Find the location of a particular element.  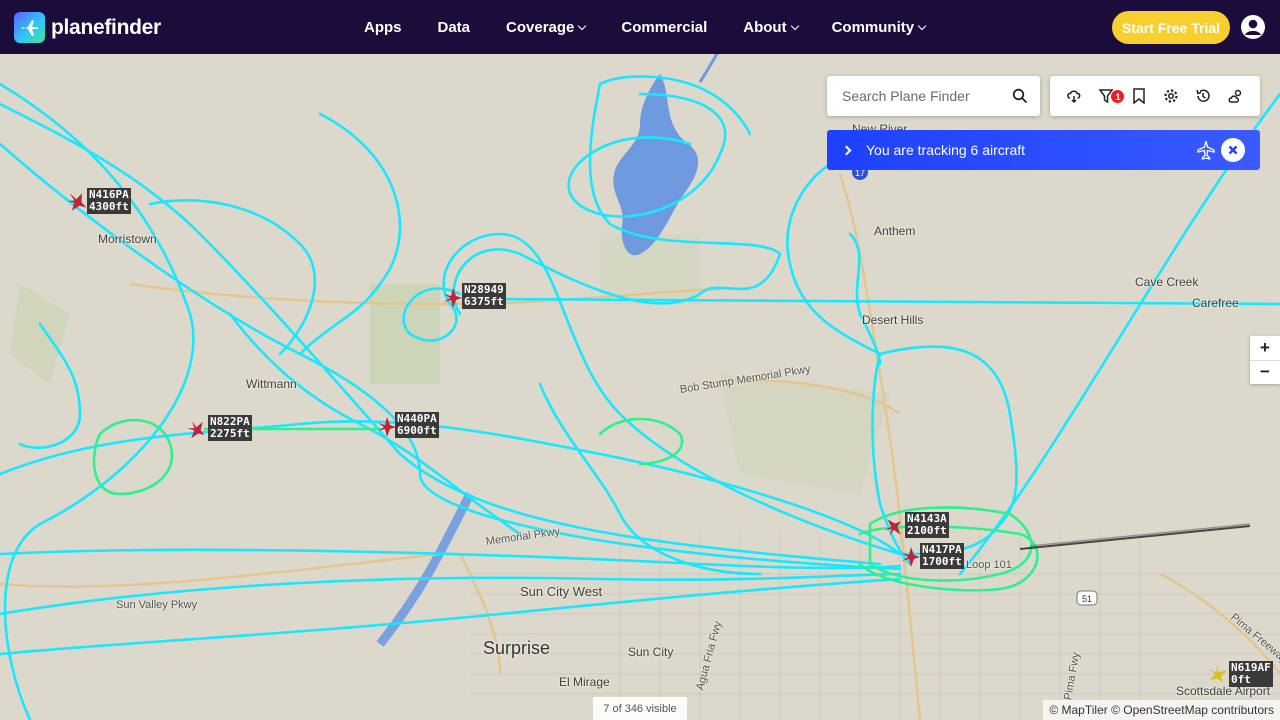

aircraft-label: N417PA 1700ft is located at coordinates (942, 556).